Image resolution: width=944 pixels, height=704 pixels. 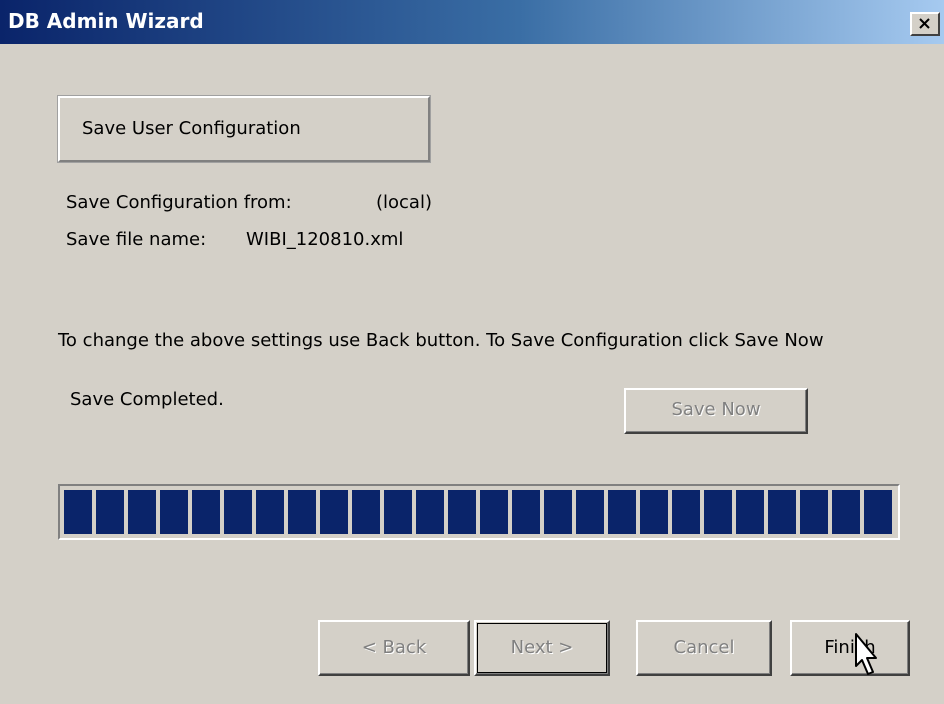 What do you see at coordinates (472, 22) in the screenshot?
I see `title-bar: DB Admin Wizard` at bounding box center [472, 22].